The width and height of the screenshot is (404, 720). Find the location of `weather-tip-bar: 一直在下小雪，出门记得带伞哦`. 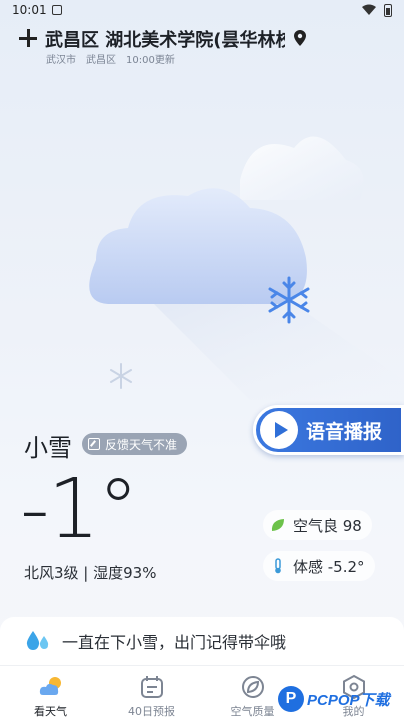

weather-tip-bar: 一直在下小雪，出门记得带伞哦 is located at coordinates (202, 641).